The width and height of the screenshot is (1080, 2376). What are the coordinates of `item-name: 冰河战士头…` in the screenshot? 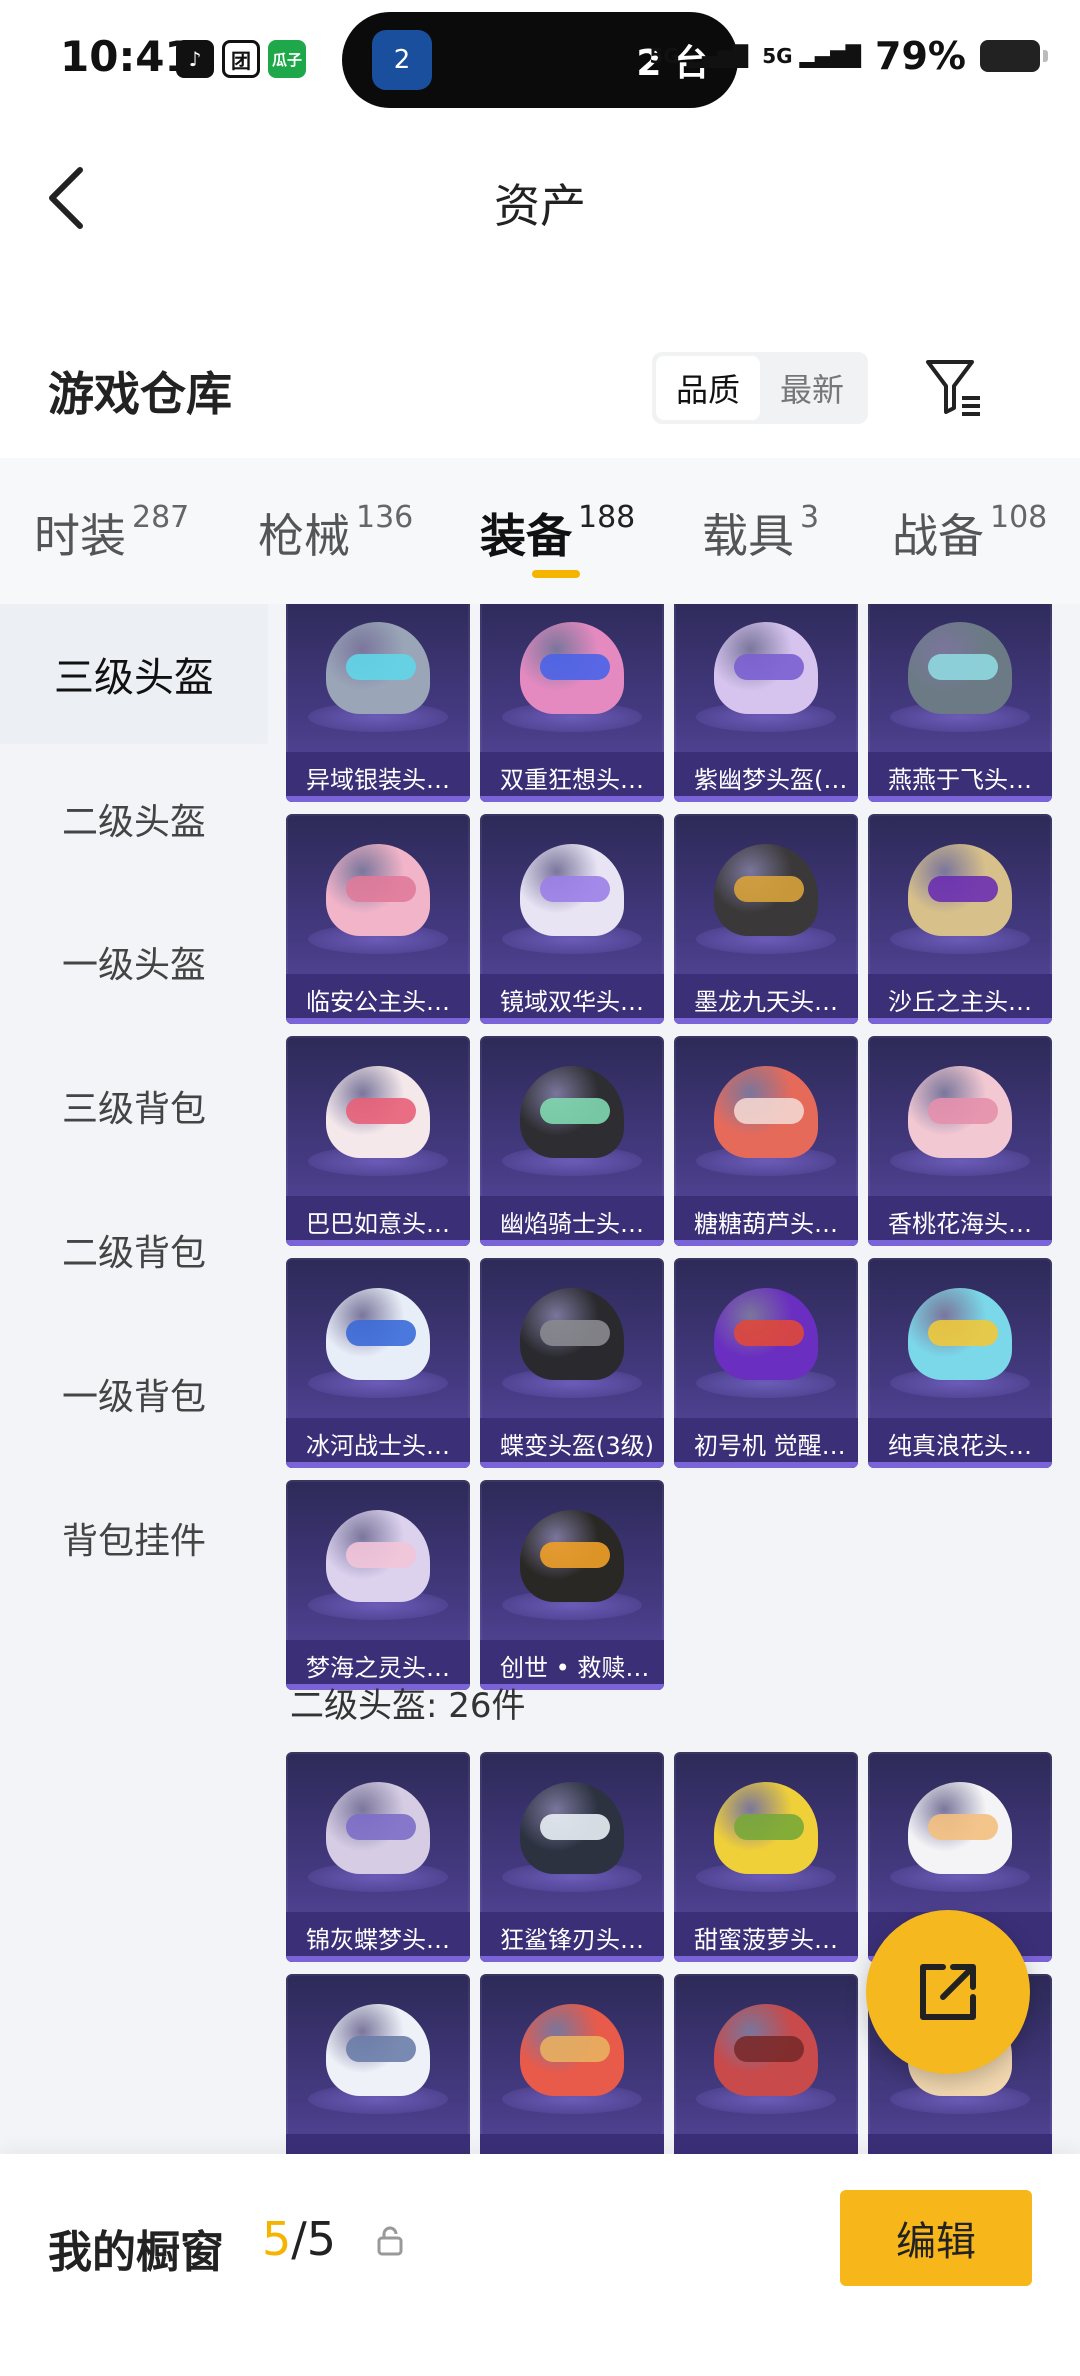 It's located at (378, 1443).